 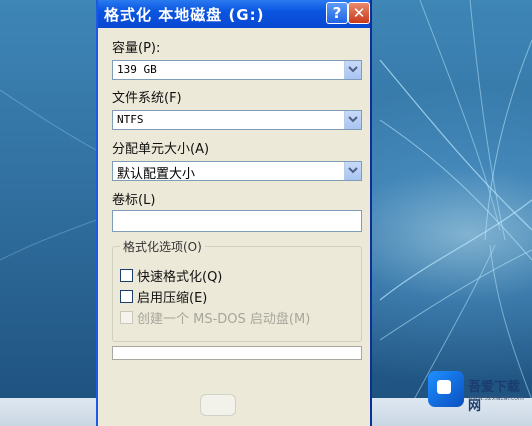 I want to click on allocation-unit-label: 分配单元大小(A), so click(x=161, y=149).